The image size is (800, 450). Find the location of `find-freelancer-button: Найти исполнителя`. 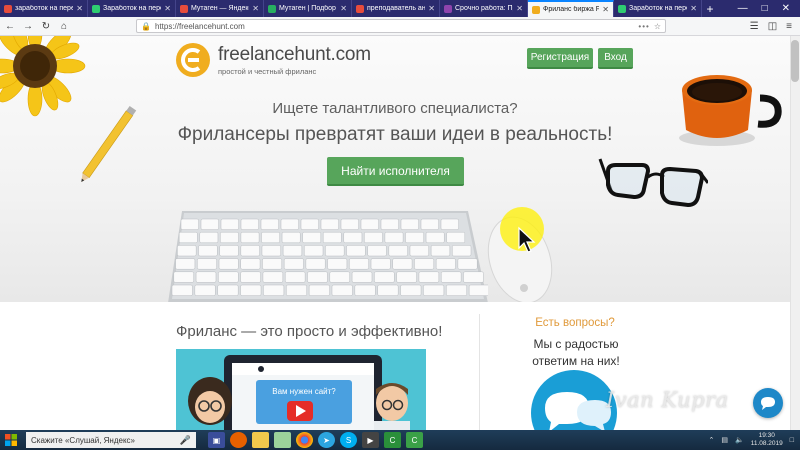

find-freelancer-button: Найти исполнителя is located at coordinates (395, 171).